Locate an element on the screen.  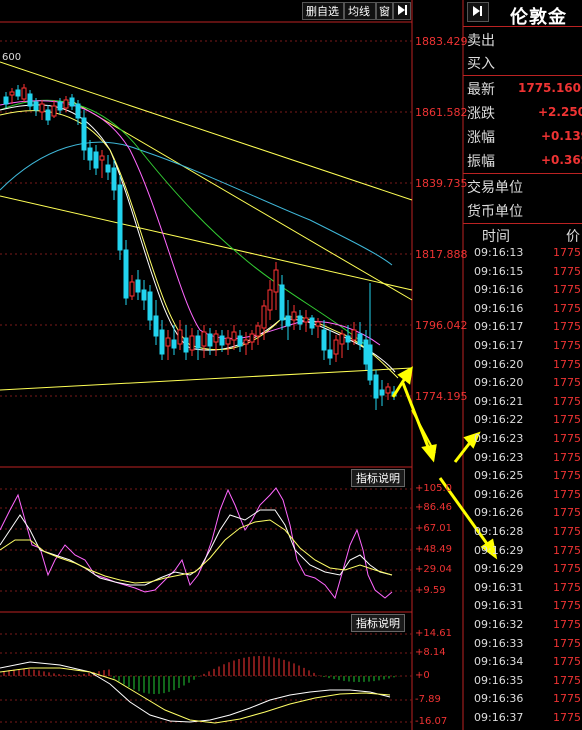
osc2-axis-label: +8.14 is located at coordinates (430, 652).